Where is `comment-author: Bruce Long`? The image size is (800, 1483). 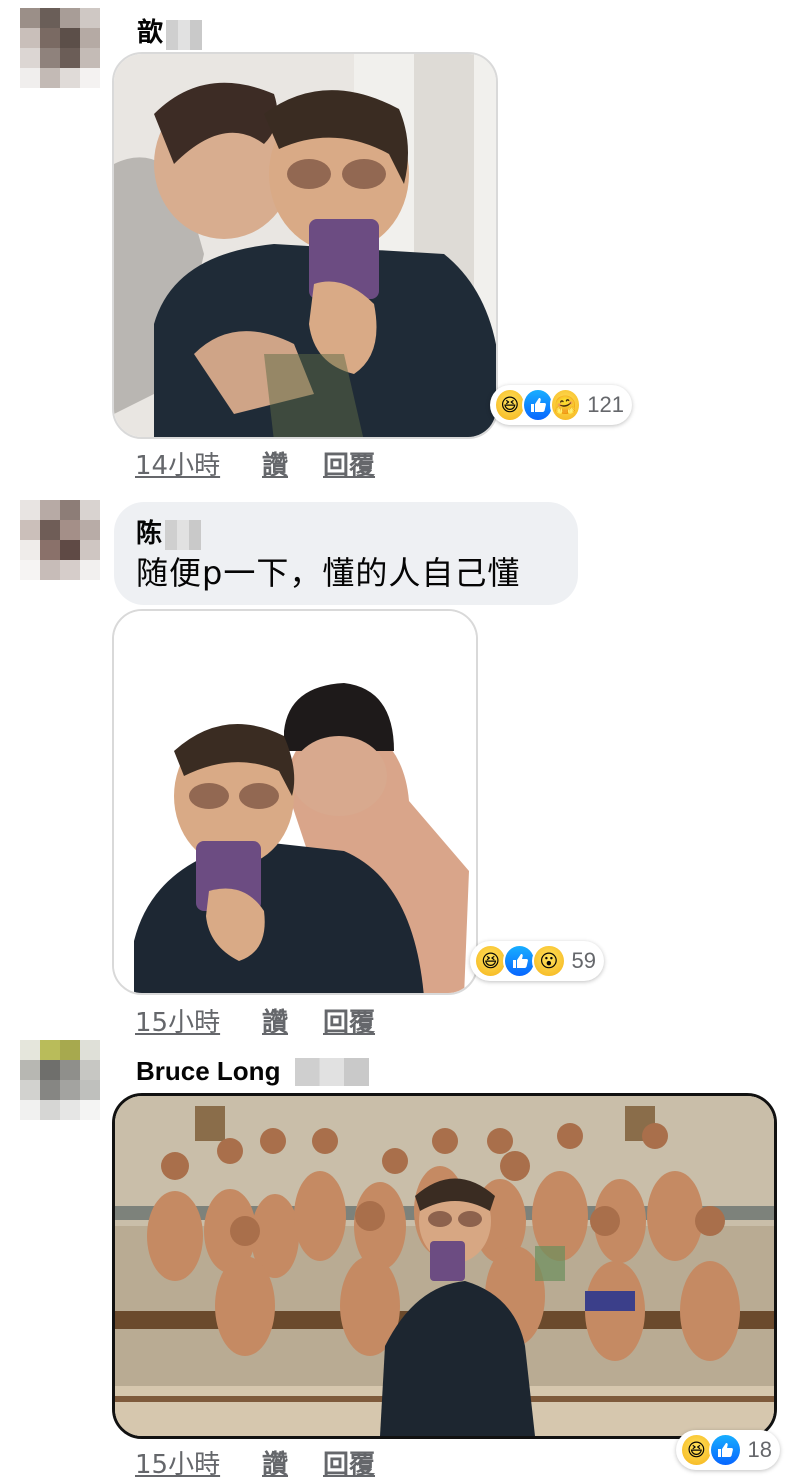
comment-author: Bruce Long is located at coordinates (208, 1071).